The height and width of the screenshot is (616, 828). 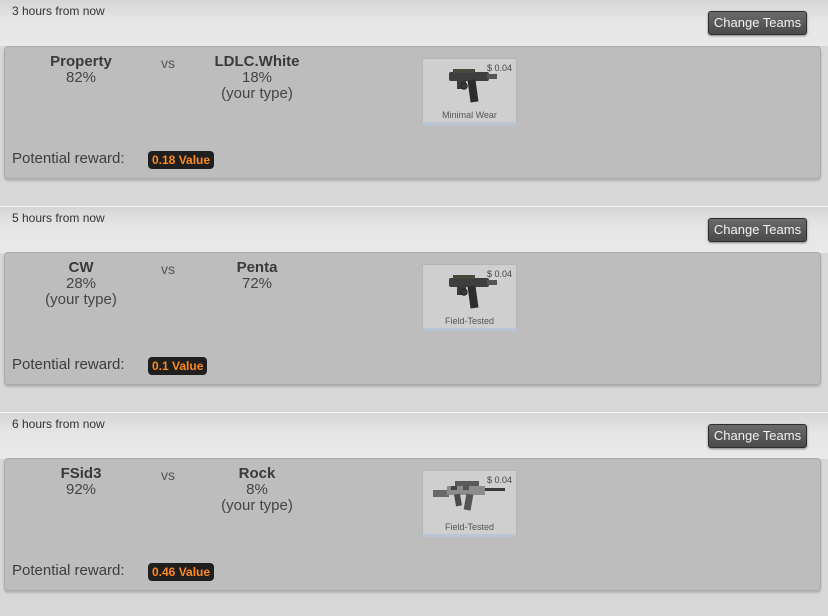 I want to click on item-card: $ 0.04 Minimal Wear, so click(x=469, y=91).